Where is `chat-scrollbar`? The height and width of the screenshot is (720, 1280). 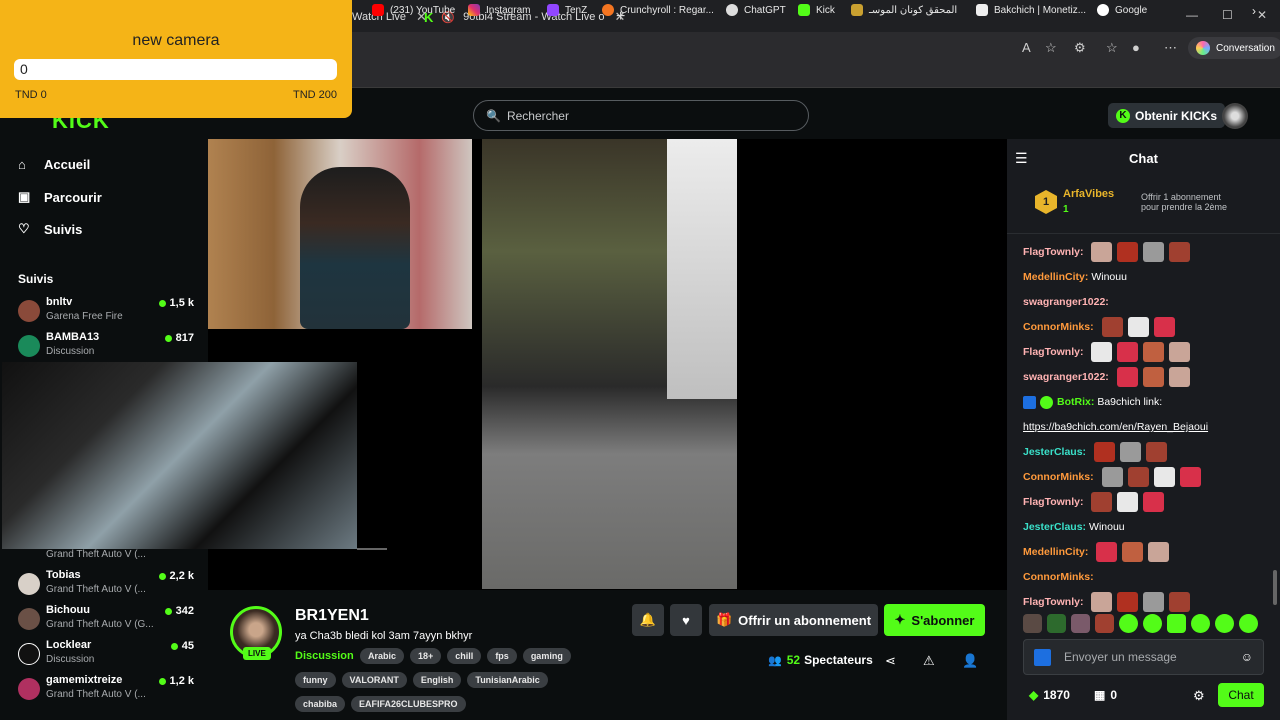 chat-scrollbar is located at coordinates (1275, 587).